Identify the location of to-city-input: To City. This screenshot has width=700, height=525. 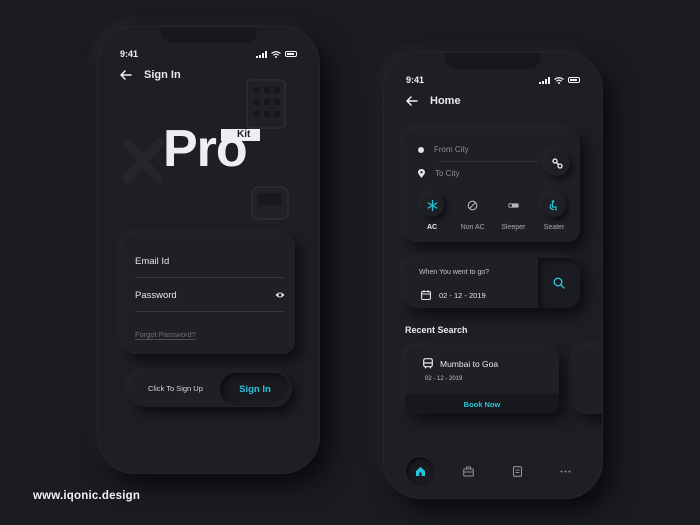
(438, 173).